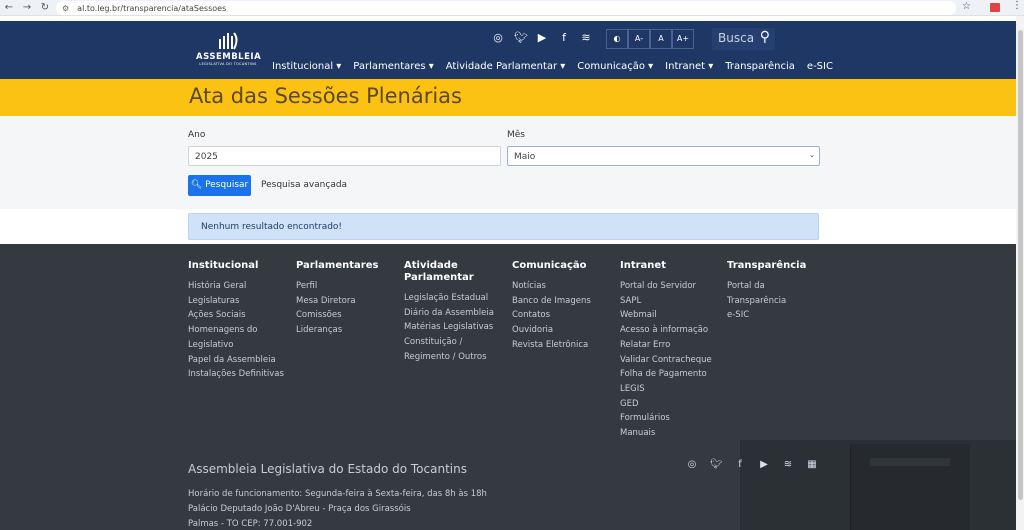 This screenshot has width=1024, height=530. What do you see at coordinates (506, 8) in the screenshot?
I see `address-bar: ⚙ al.to.leg.br/transparencia/ataSessoes` at bounding box center [506, 8].